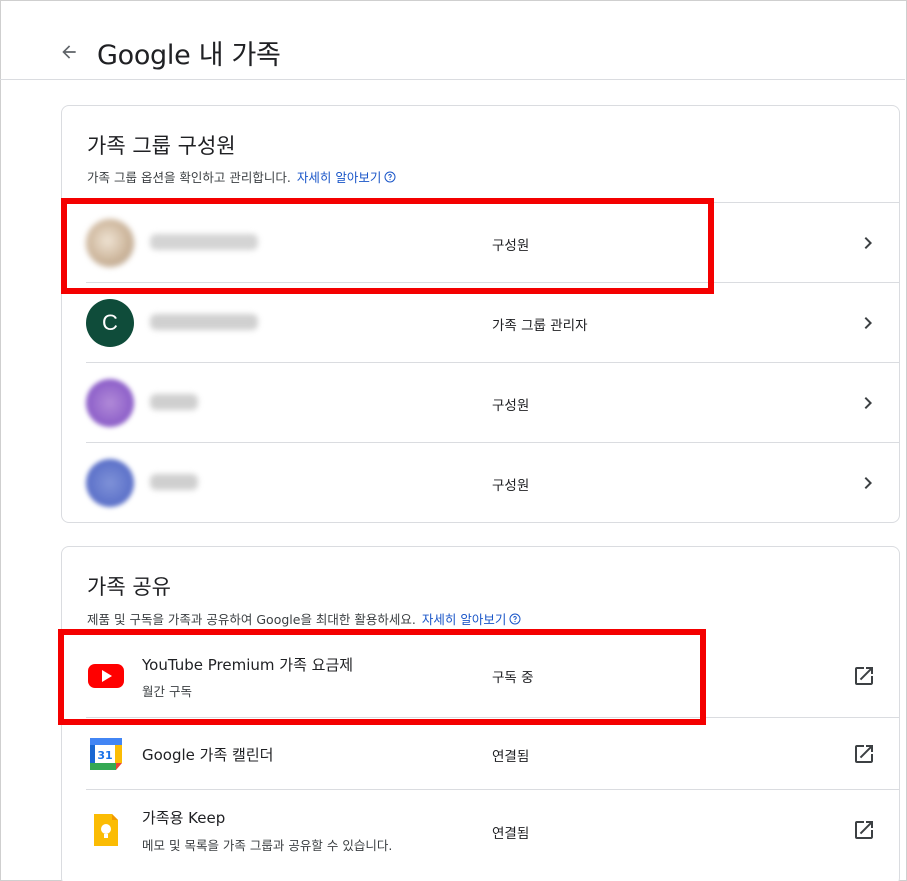 Image resolution: width=907 pixels, height=881 pixels. Describe the element at coordinates (513, 678) in the screenshot. I see `service-status: 구독 중` at that location.